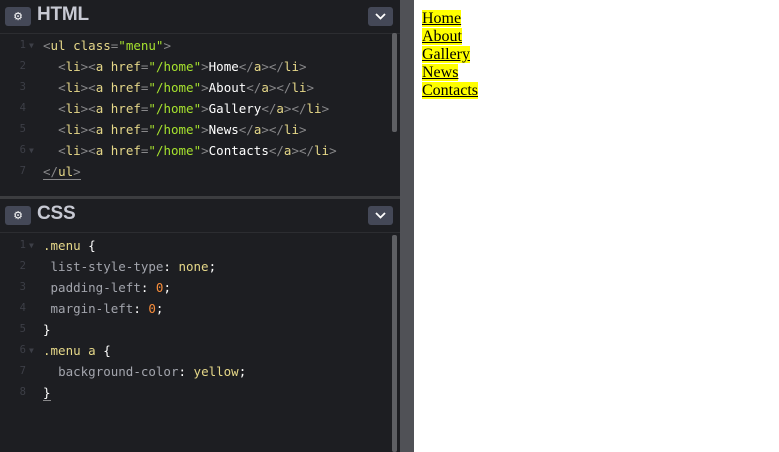 This screenshot has width=779, height=452. Describe the element at coordinates (446, 54) in the screenshot. I see `menu-link-gallery: Gallery` at that location.